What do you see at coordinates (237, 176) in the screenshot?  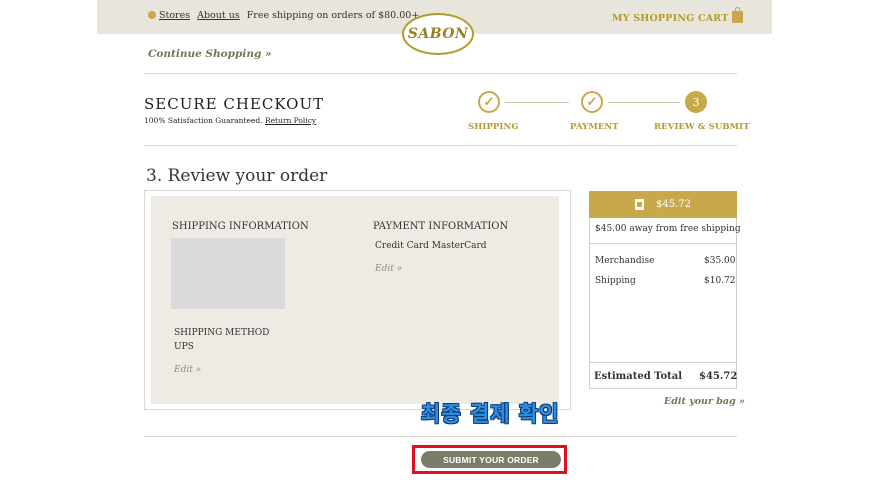 I see `review-heading: 3. Review your order` at bounding box center [237, 176].